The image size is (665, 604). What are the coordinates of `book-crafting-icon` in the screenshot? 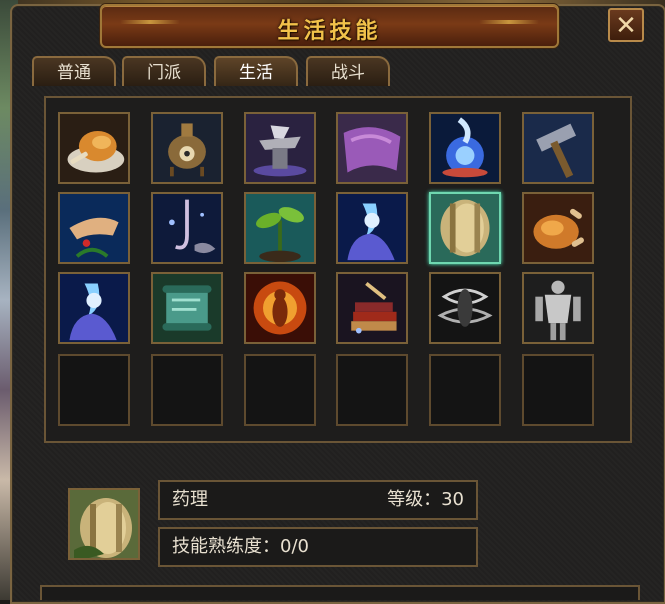 It's located at (372, 308).